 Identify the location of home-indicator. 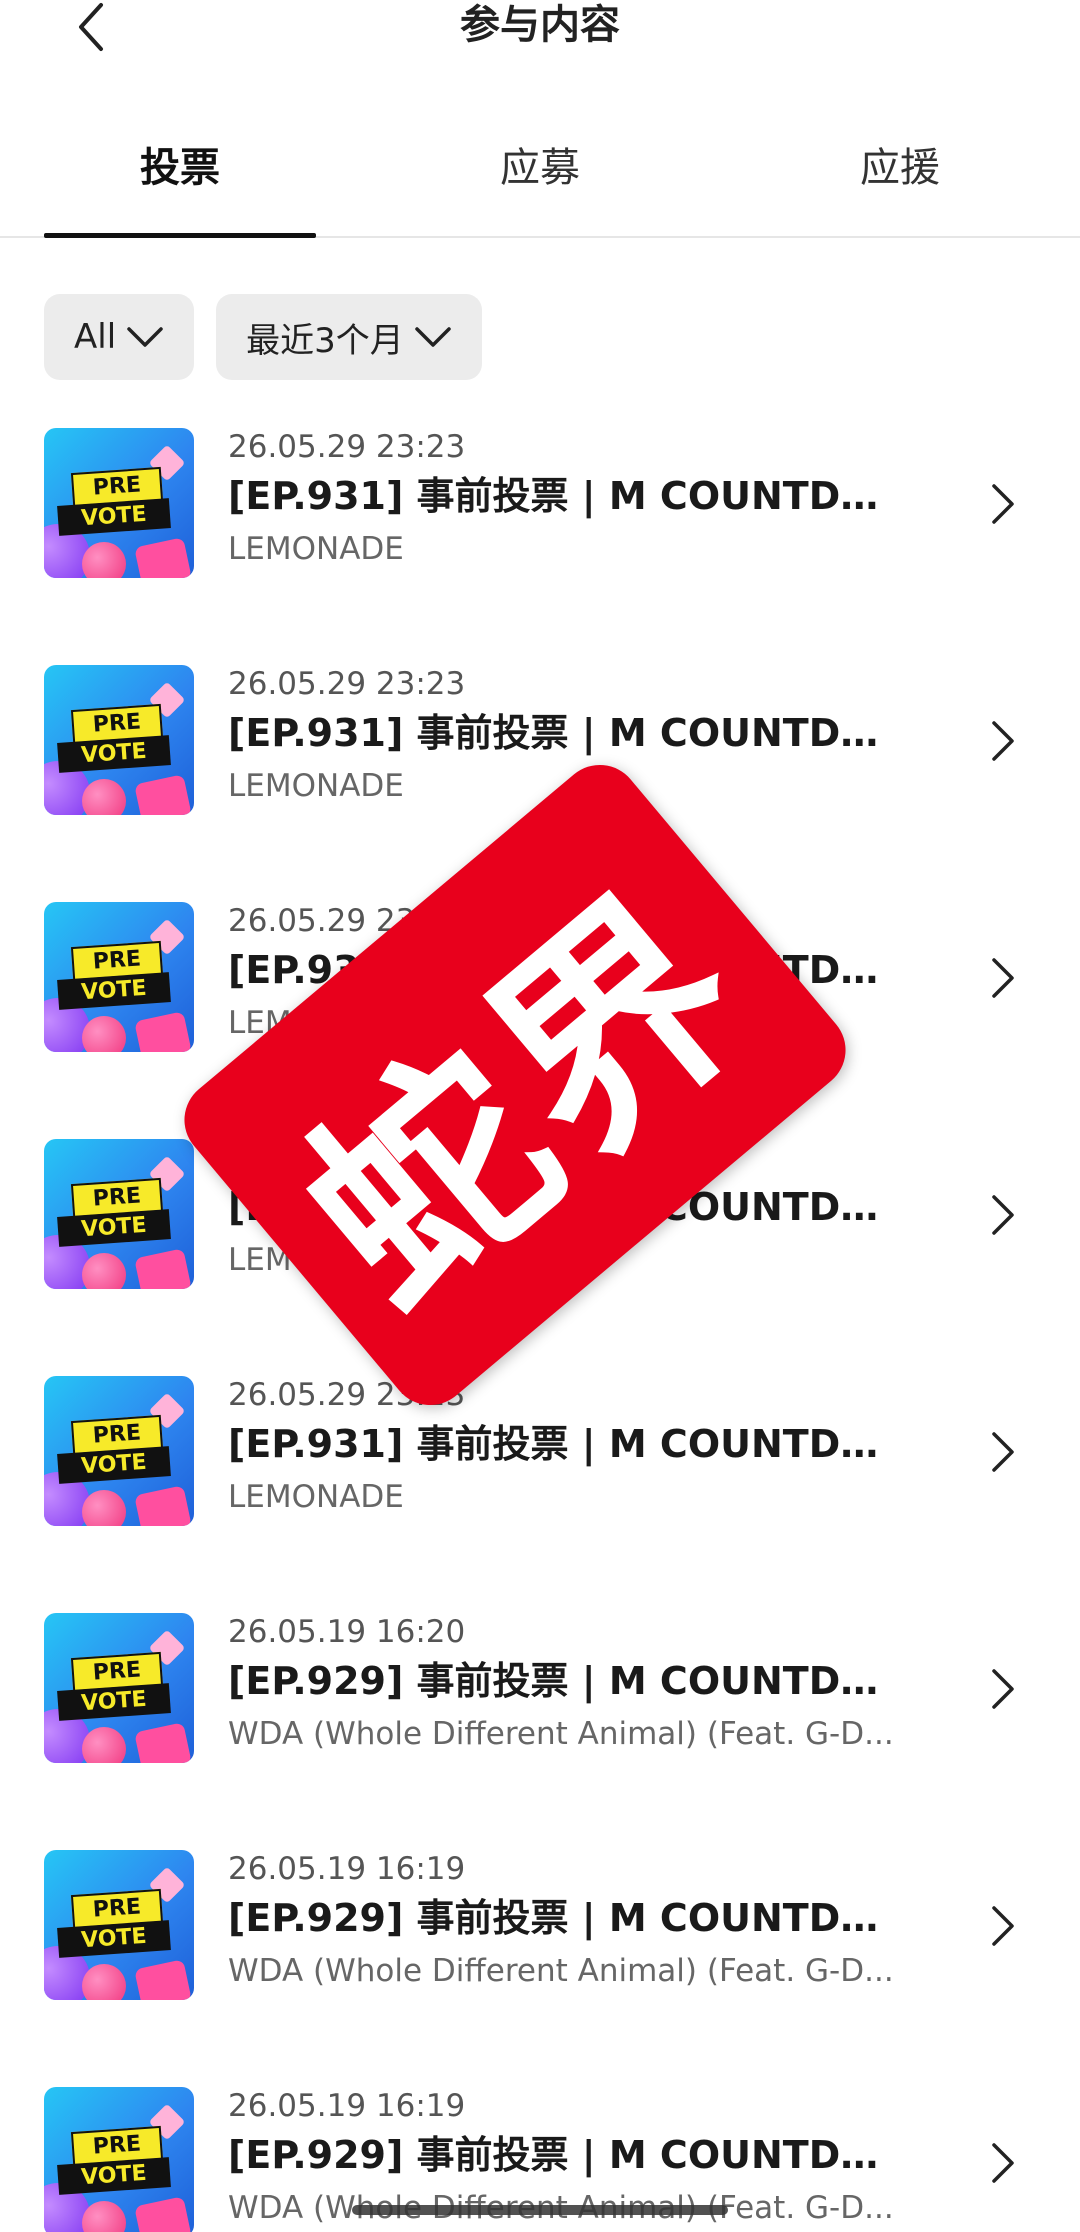
(540, 2210).